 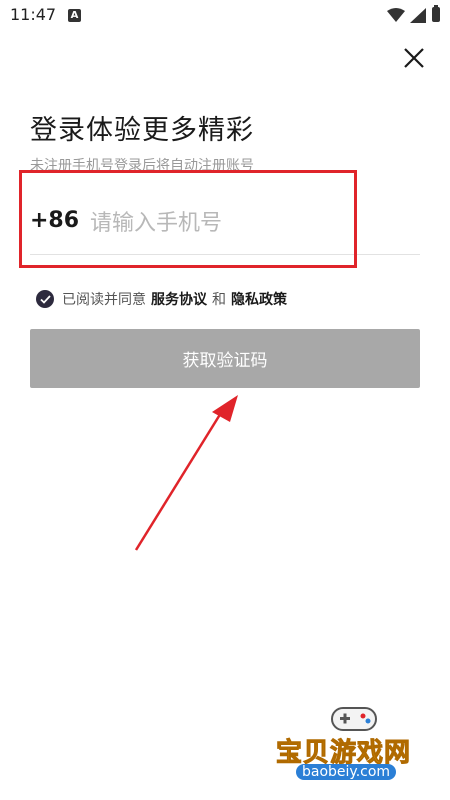 I want to click on country-code: +86, so click(x=54, y=220).